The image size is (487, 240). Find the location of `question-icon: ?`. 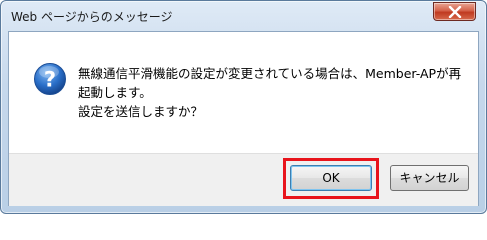

question-icon: ? is located at coordinates (50, 79).